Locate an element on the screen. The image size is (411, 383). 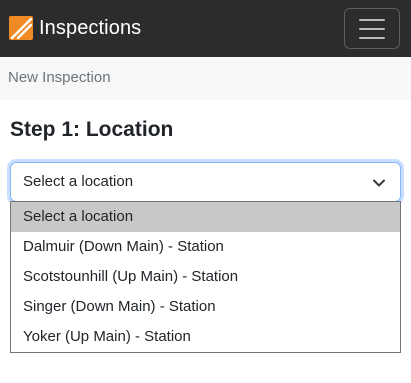
page-title: Step 1: Location is located at coordinates (92, 129).